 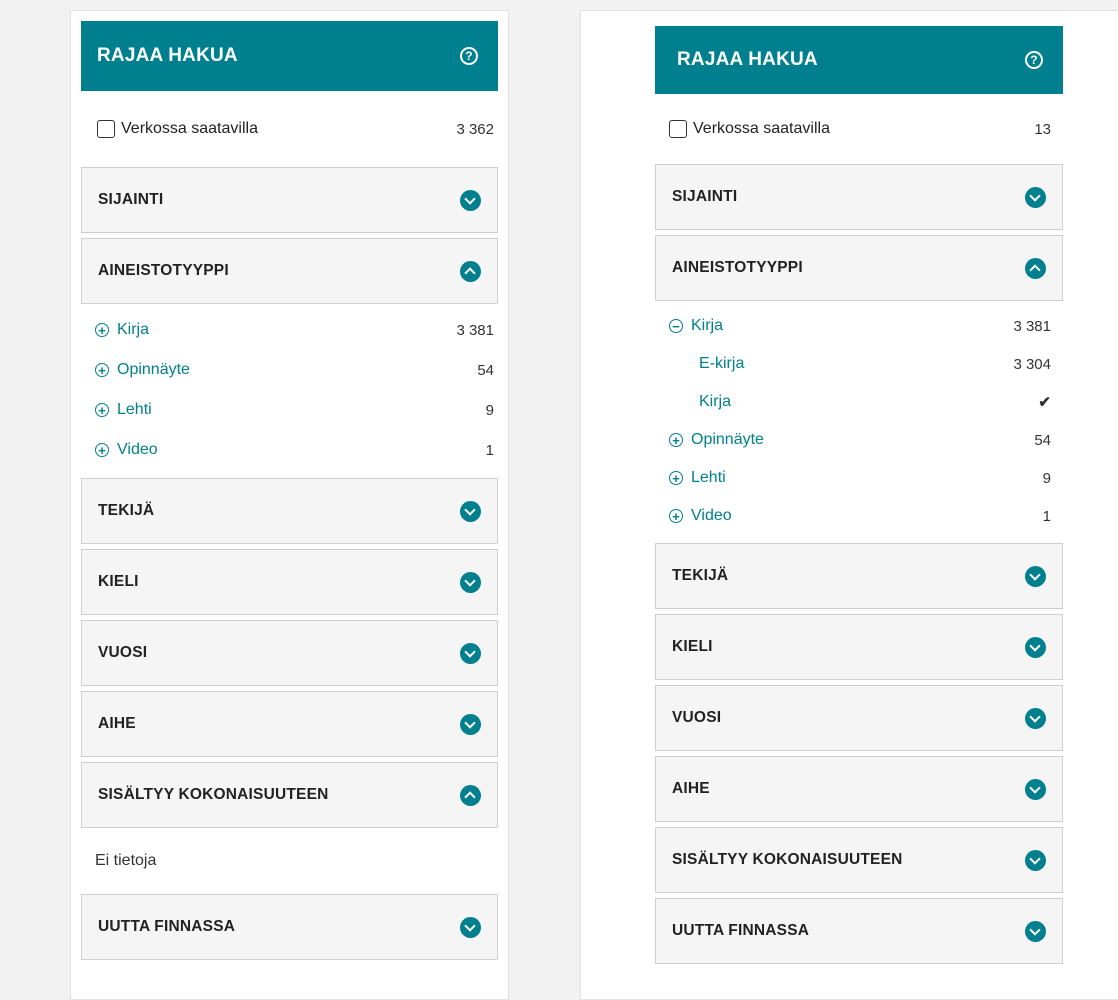 I want to click on facet-count: 3 304, so click(x=1032, y=364).